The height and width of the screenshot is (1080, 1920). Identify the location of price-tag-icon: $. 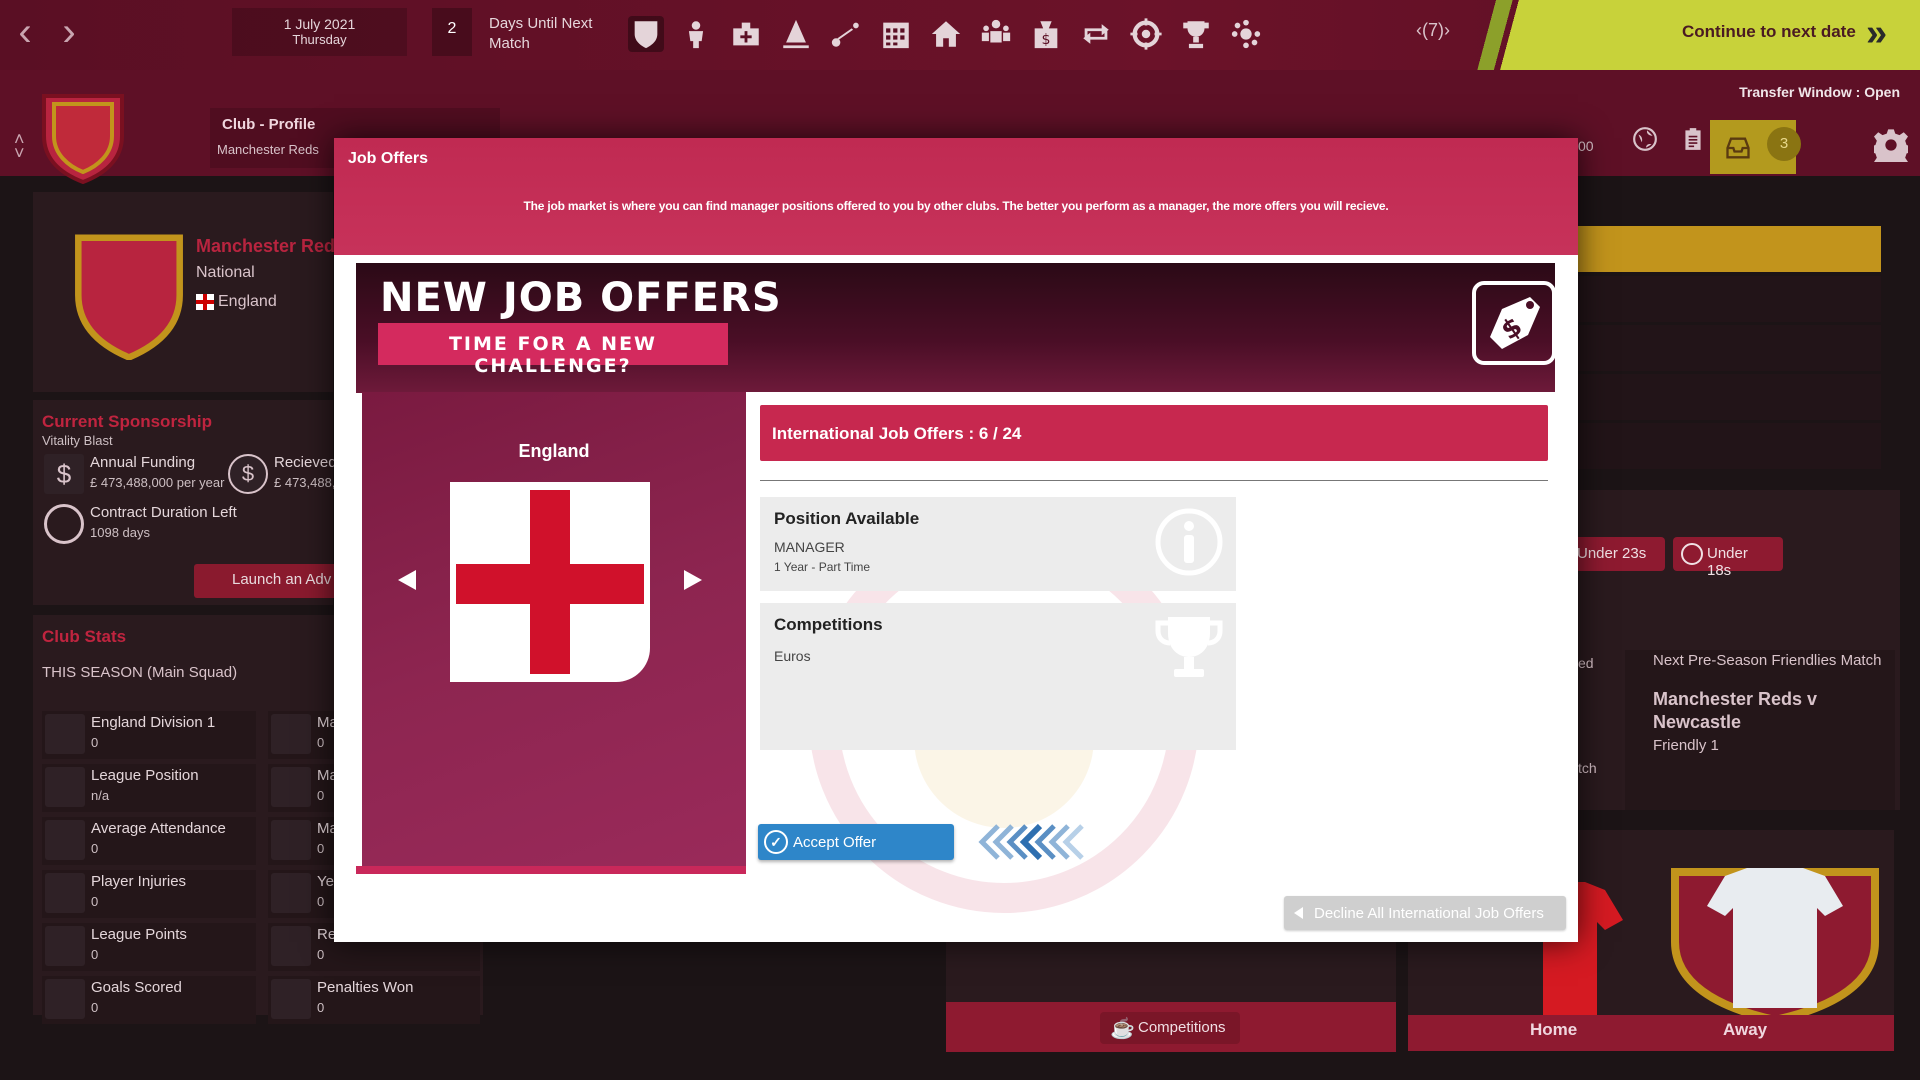
(1514, 323).